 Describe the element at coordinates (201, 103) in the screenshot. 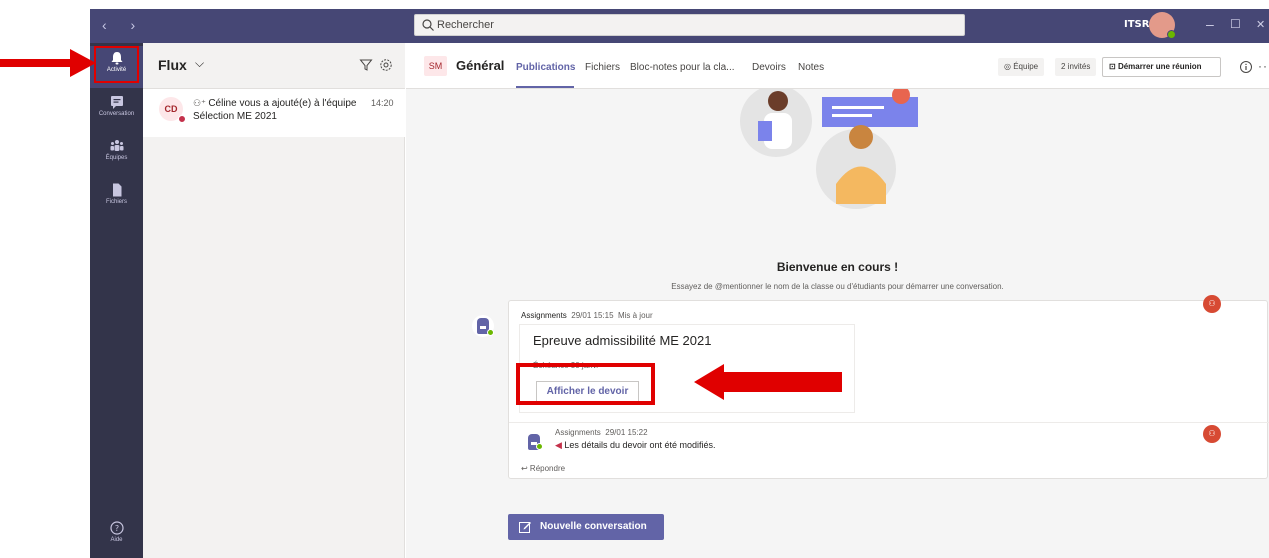

I see `team-add-icon: ⚇⁺` at that location.